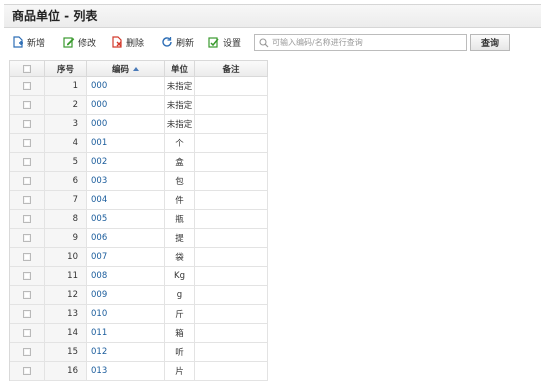 This screenshot has width=541, height=392. Describe the element at coordinates (126, 257) in the screenshot. I see `row-code-link: 007` at that location.